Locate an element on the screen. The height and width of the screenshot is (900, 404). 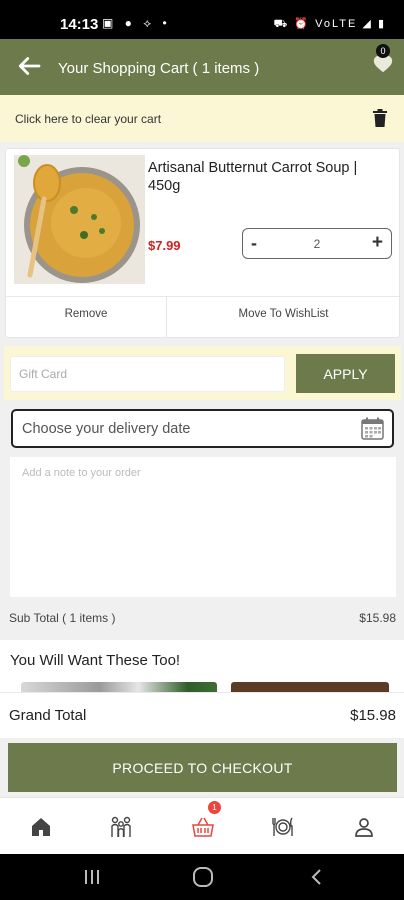
order-note-field is located at coordinates (203, 527).